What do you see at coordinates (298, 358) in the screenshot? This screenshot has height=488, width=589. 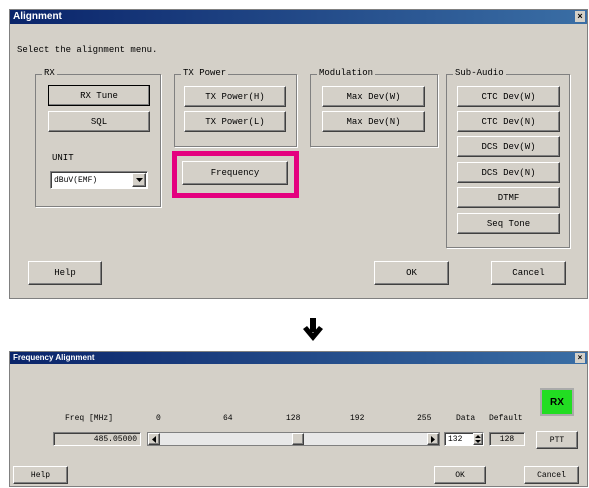 I see `frequency-alignment-title-bar: Frequency Alignment ×` at bounding box center [298, 358].